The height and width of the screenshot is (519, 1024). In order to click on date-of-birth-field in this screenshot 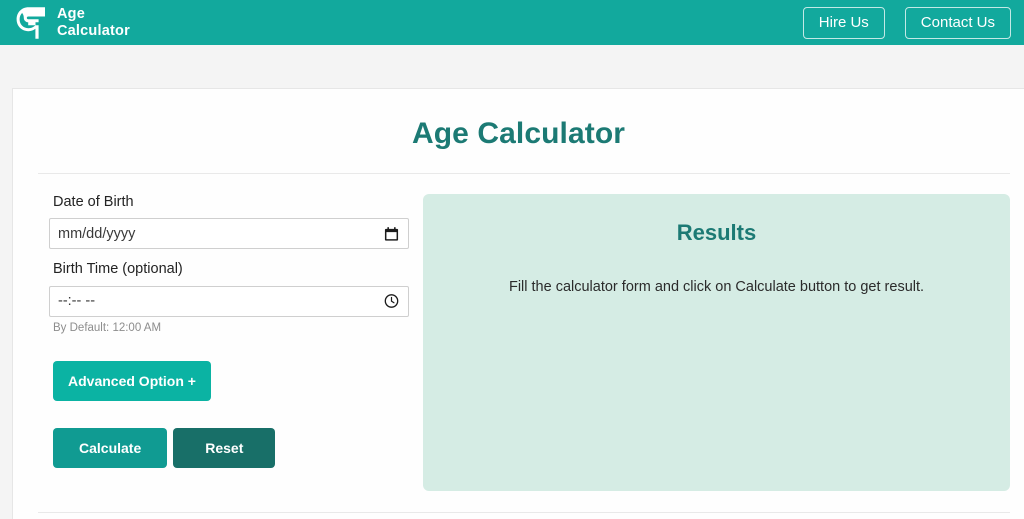, I will do `click(229, 234)`.